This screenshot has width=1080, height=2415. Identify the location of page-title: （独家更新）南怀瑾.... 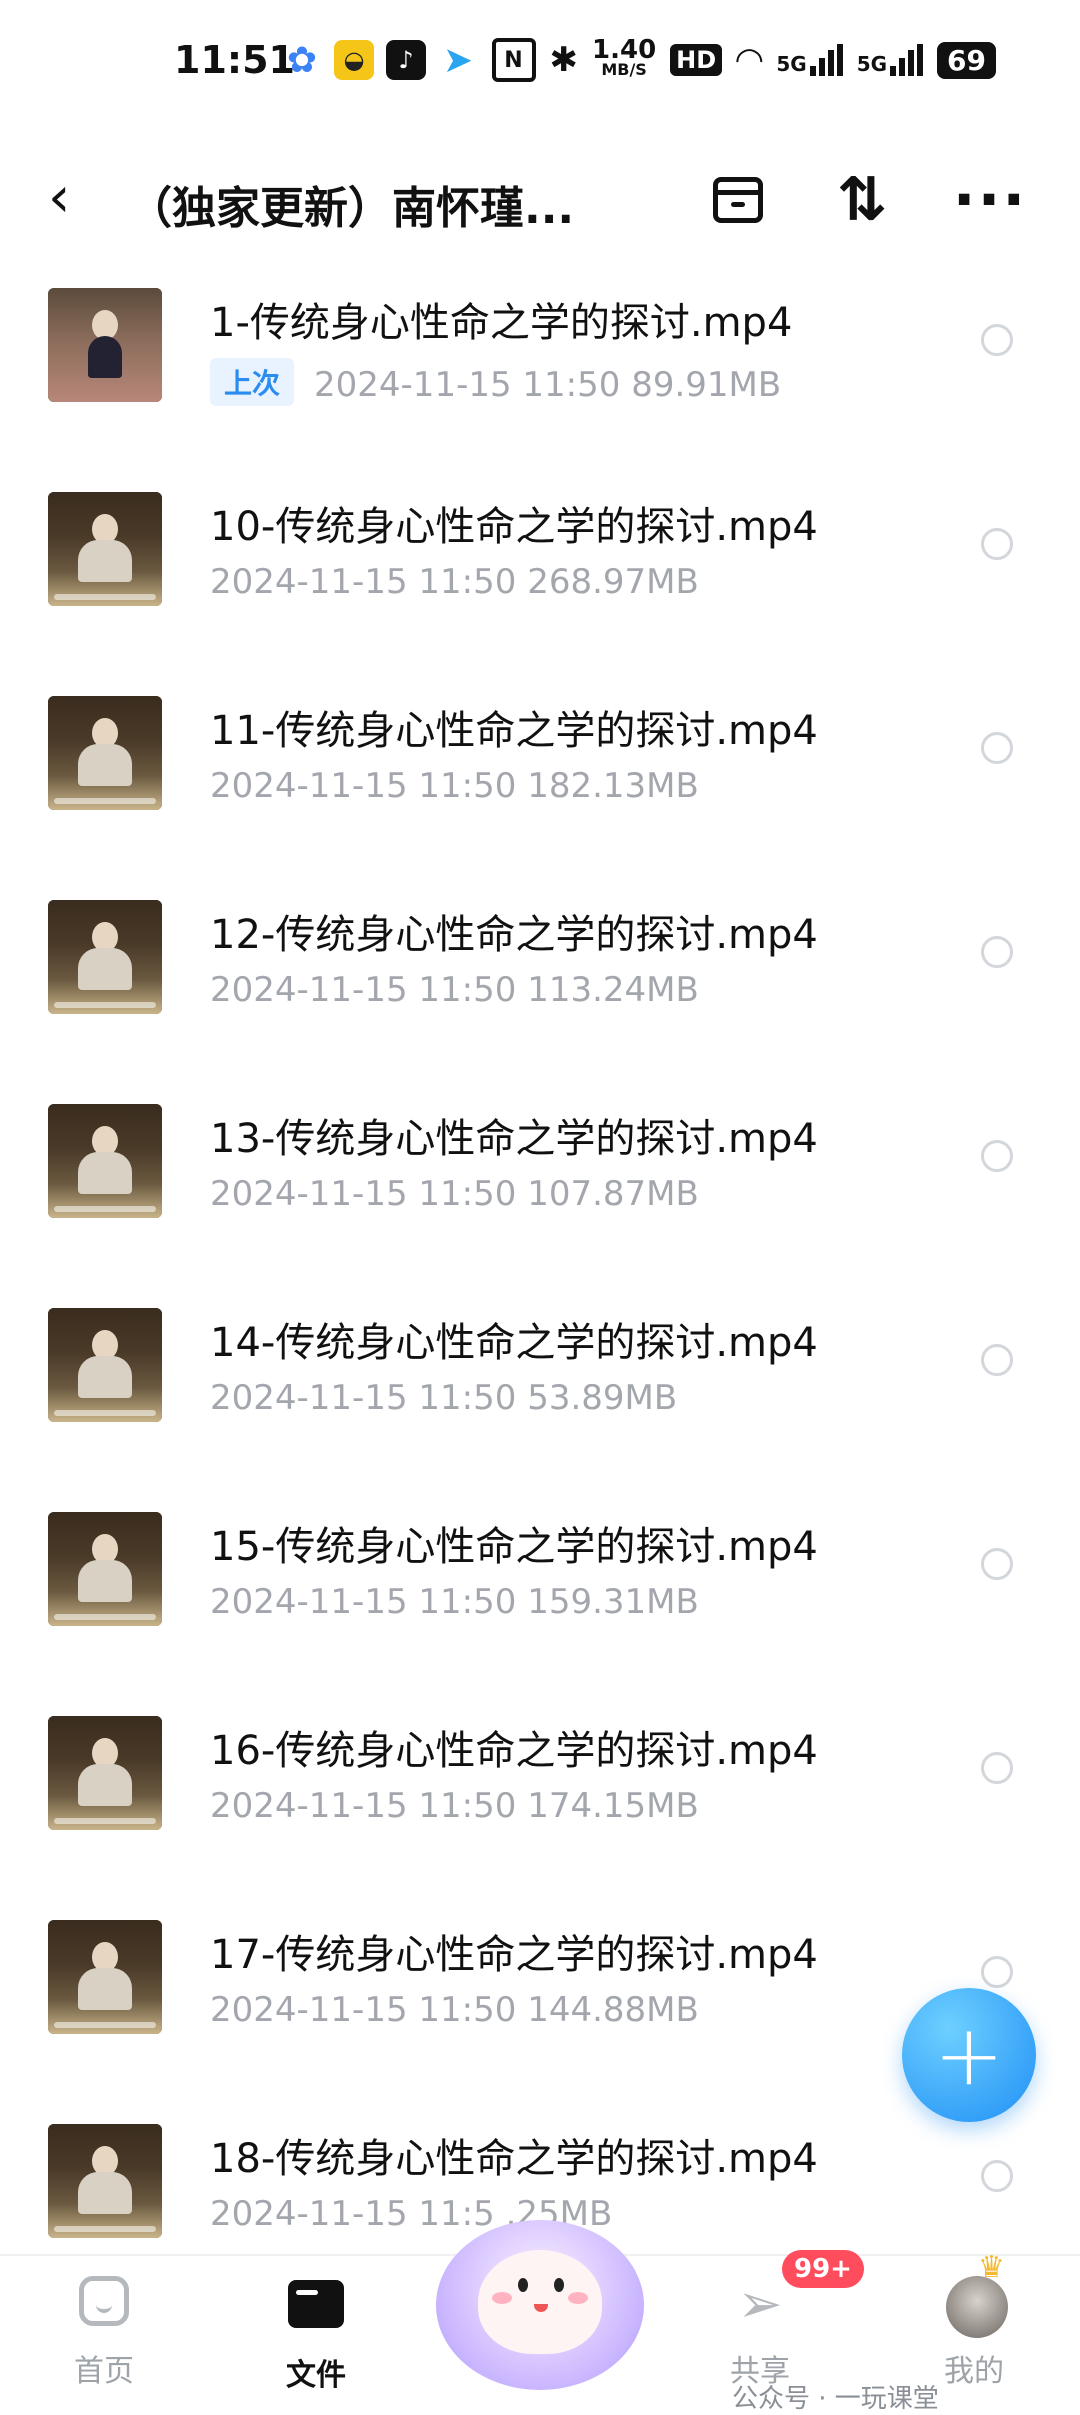
(351, 208).